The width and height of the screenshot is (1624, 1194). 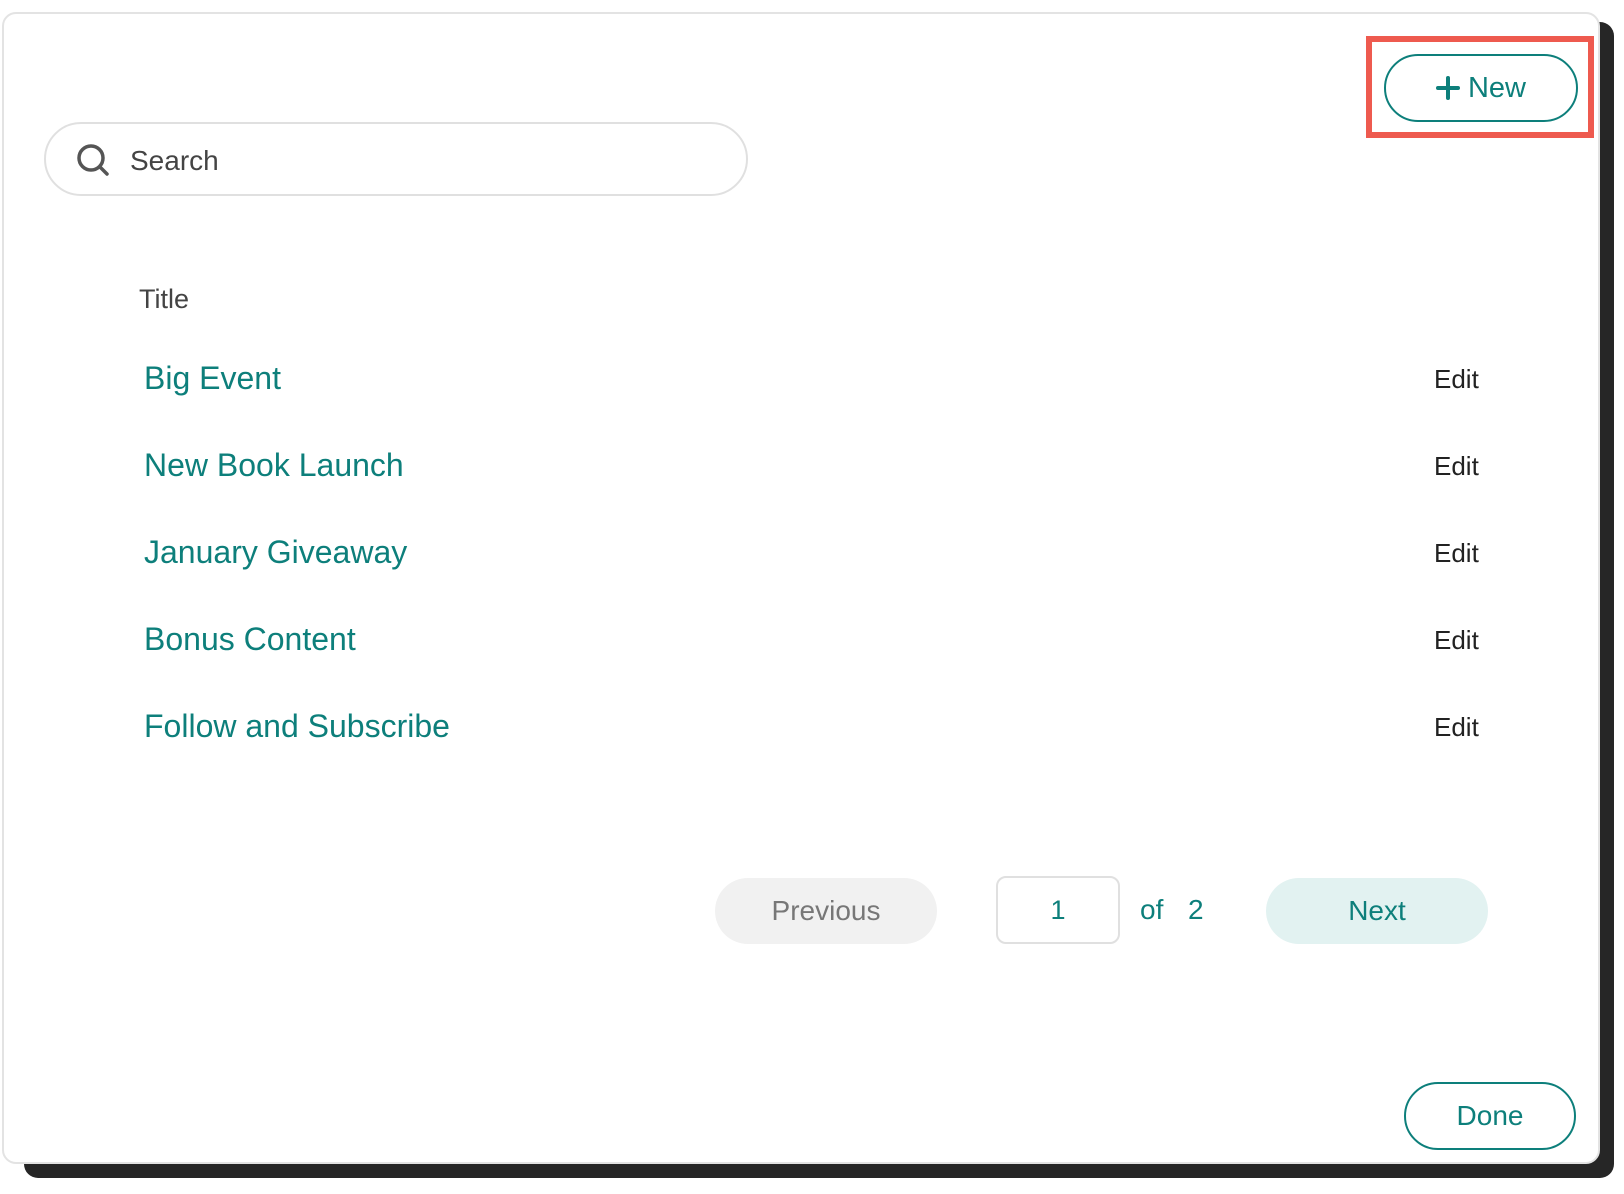 What do you see at coordinates (1490, 1116) in the screenshot?
I see `done-button: Done` at bounding box center [1490, 1116].